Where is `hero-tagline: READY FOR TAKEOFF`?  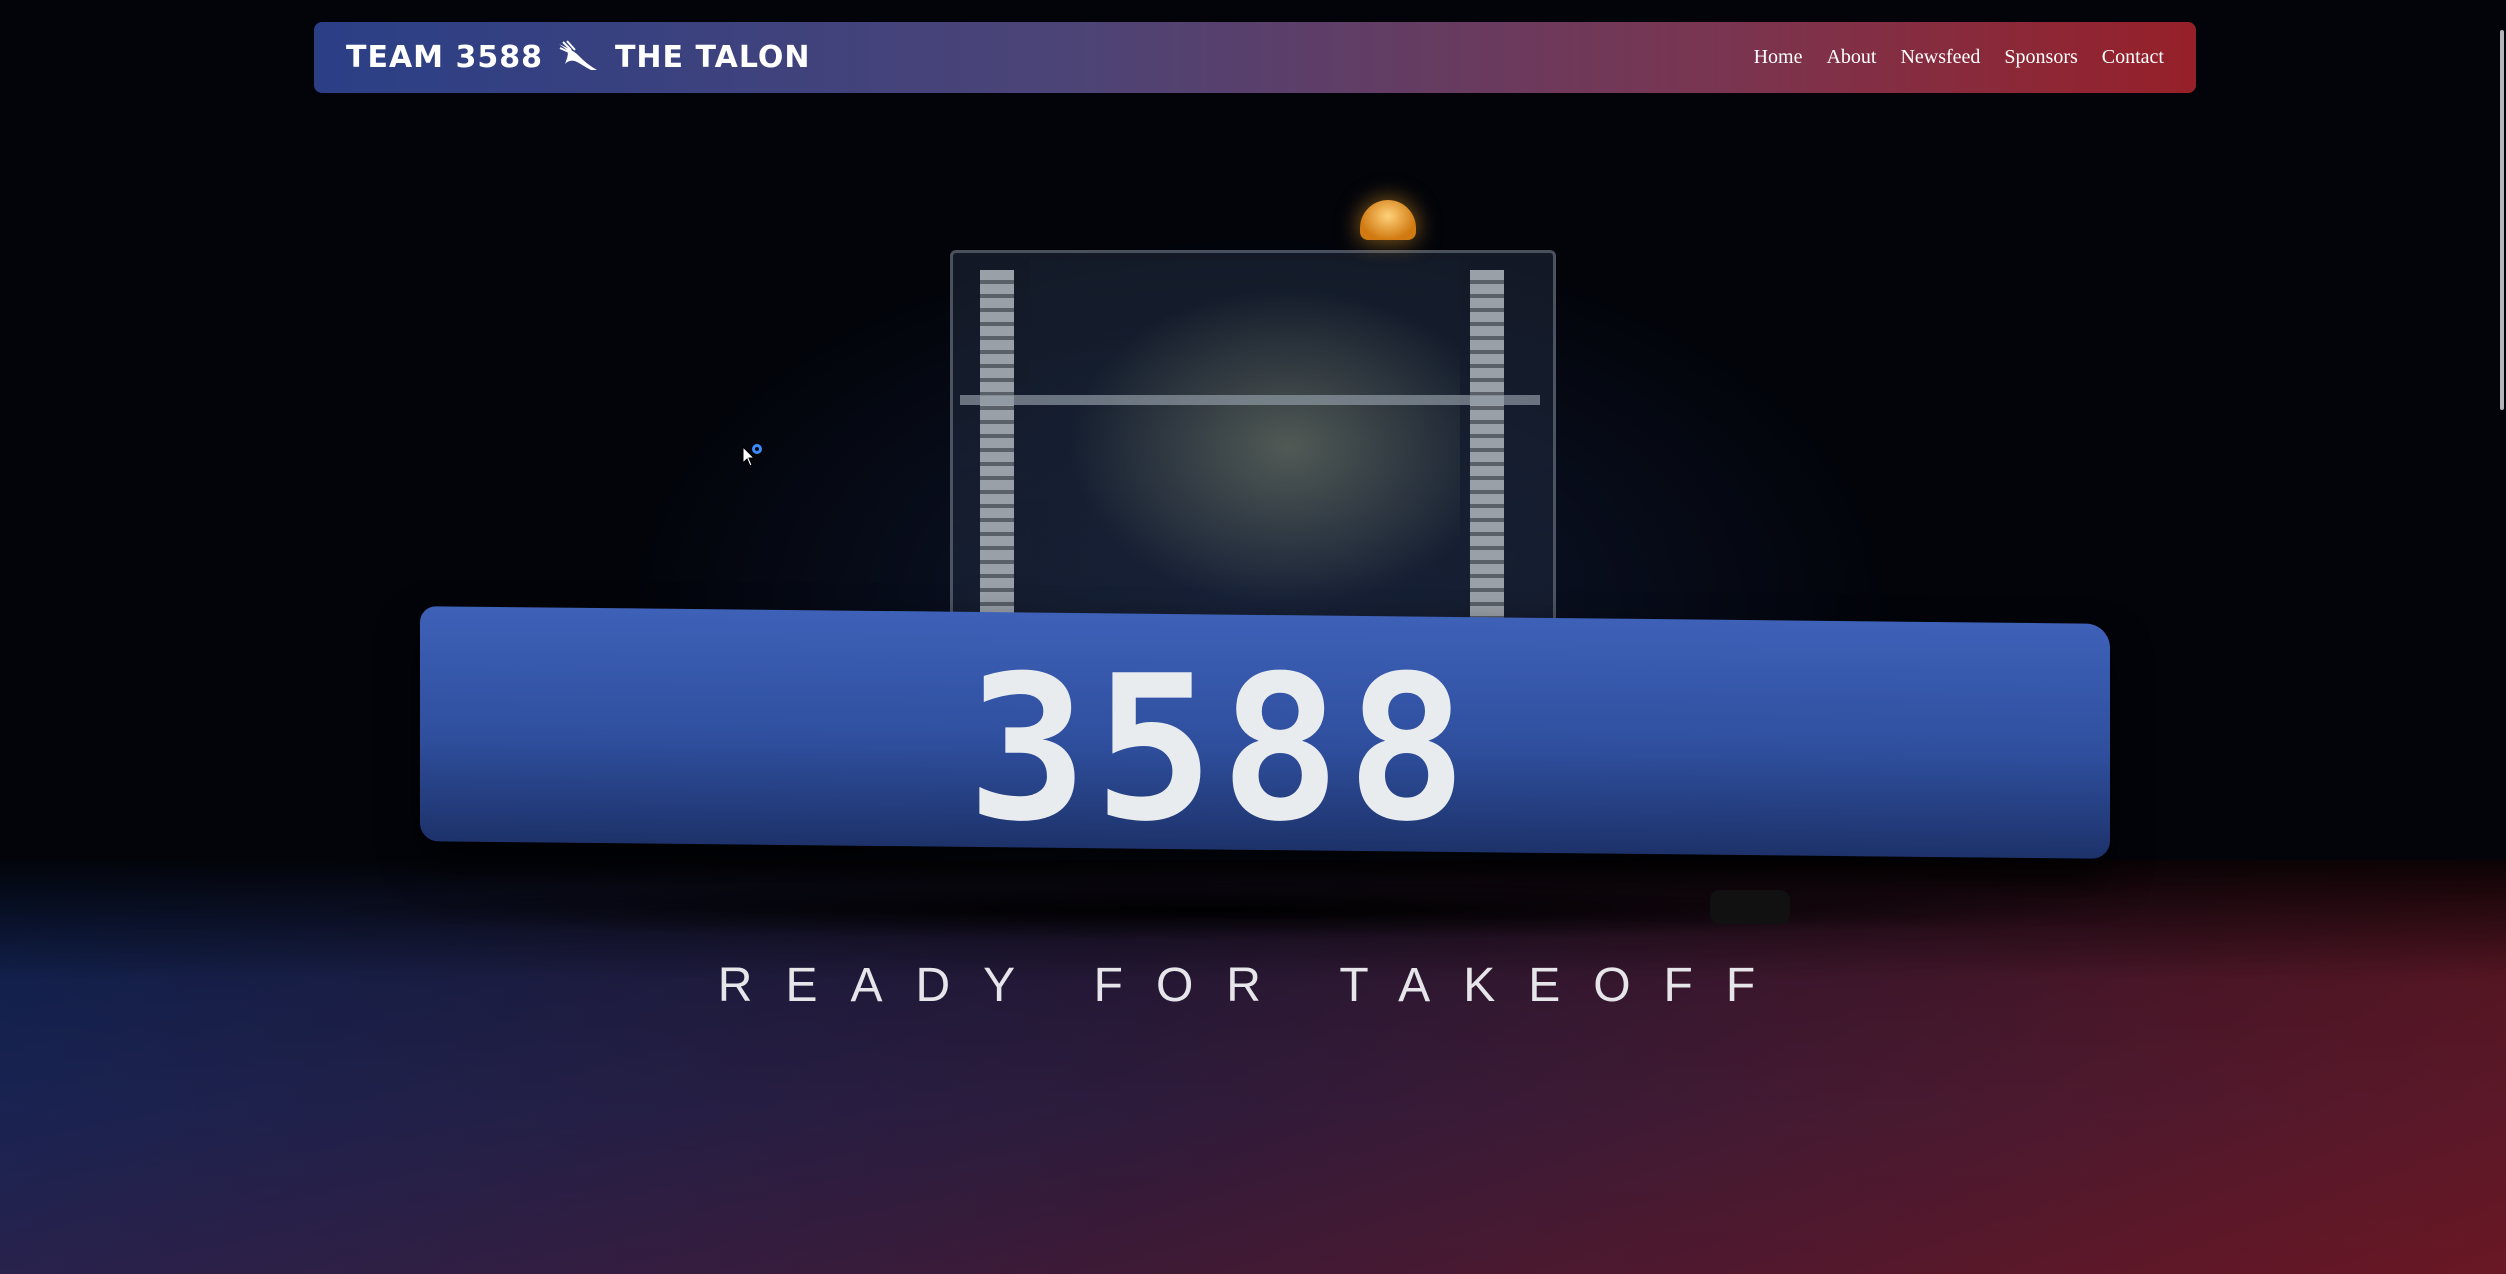
hero-tagline: READY FOR TAKEOFF is located at coordinates (1253, 985).